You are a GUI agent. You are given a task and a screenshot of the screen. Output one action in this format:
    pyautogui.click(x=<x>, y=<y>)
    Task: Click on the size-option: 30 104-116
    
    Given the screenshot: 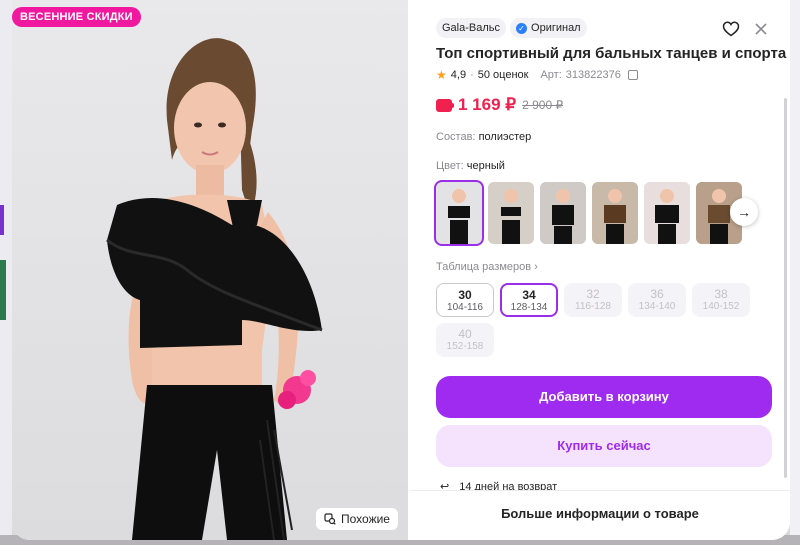 What is the action you would take?
    pyautogui.click(x=465, y=300)
    